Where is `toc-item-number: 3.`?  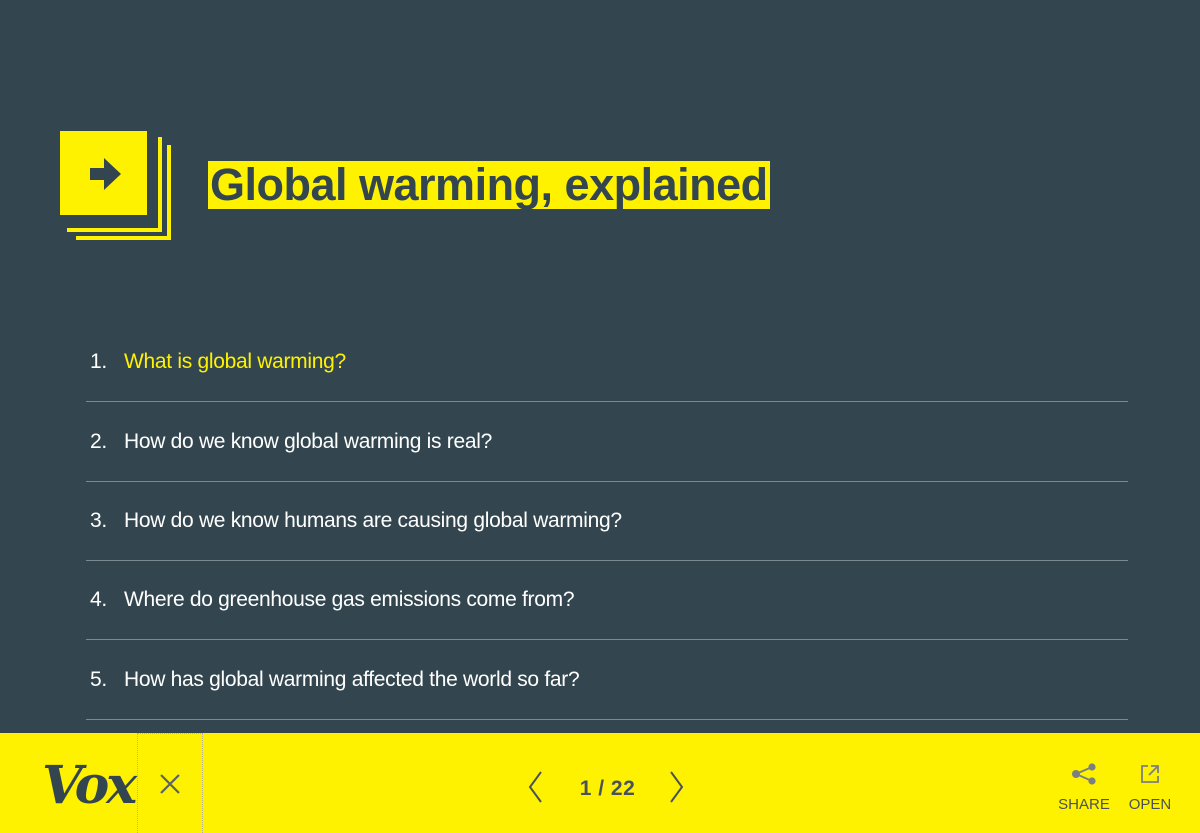
toc-item-number: 3. is located at coordinates (98, 520).